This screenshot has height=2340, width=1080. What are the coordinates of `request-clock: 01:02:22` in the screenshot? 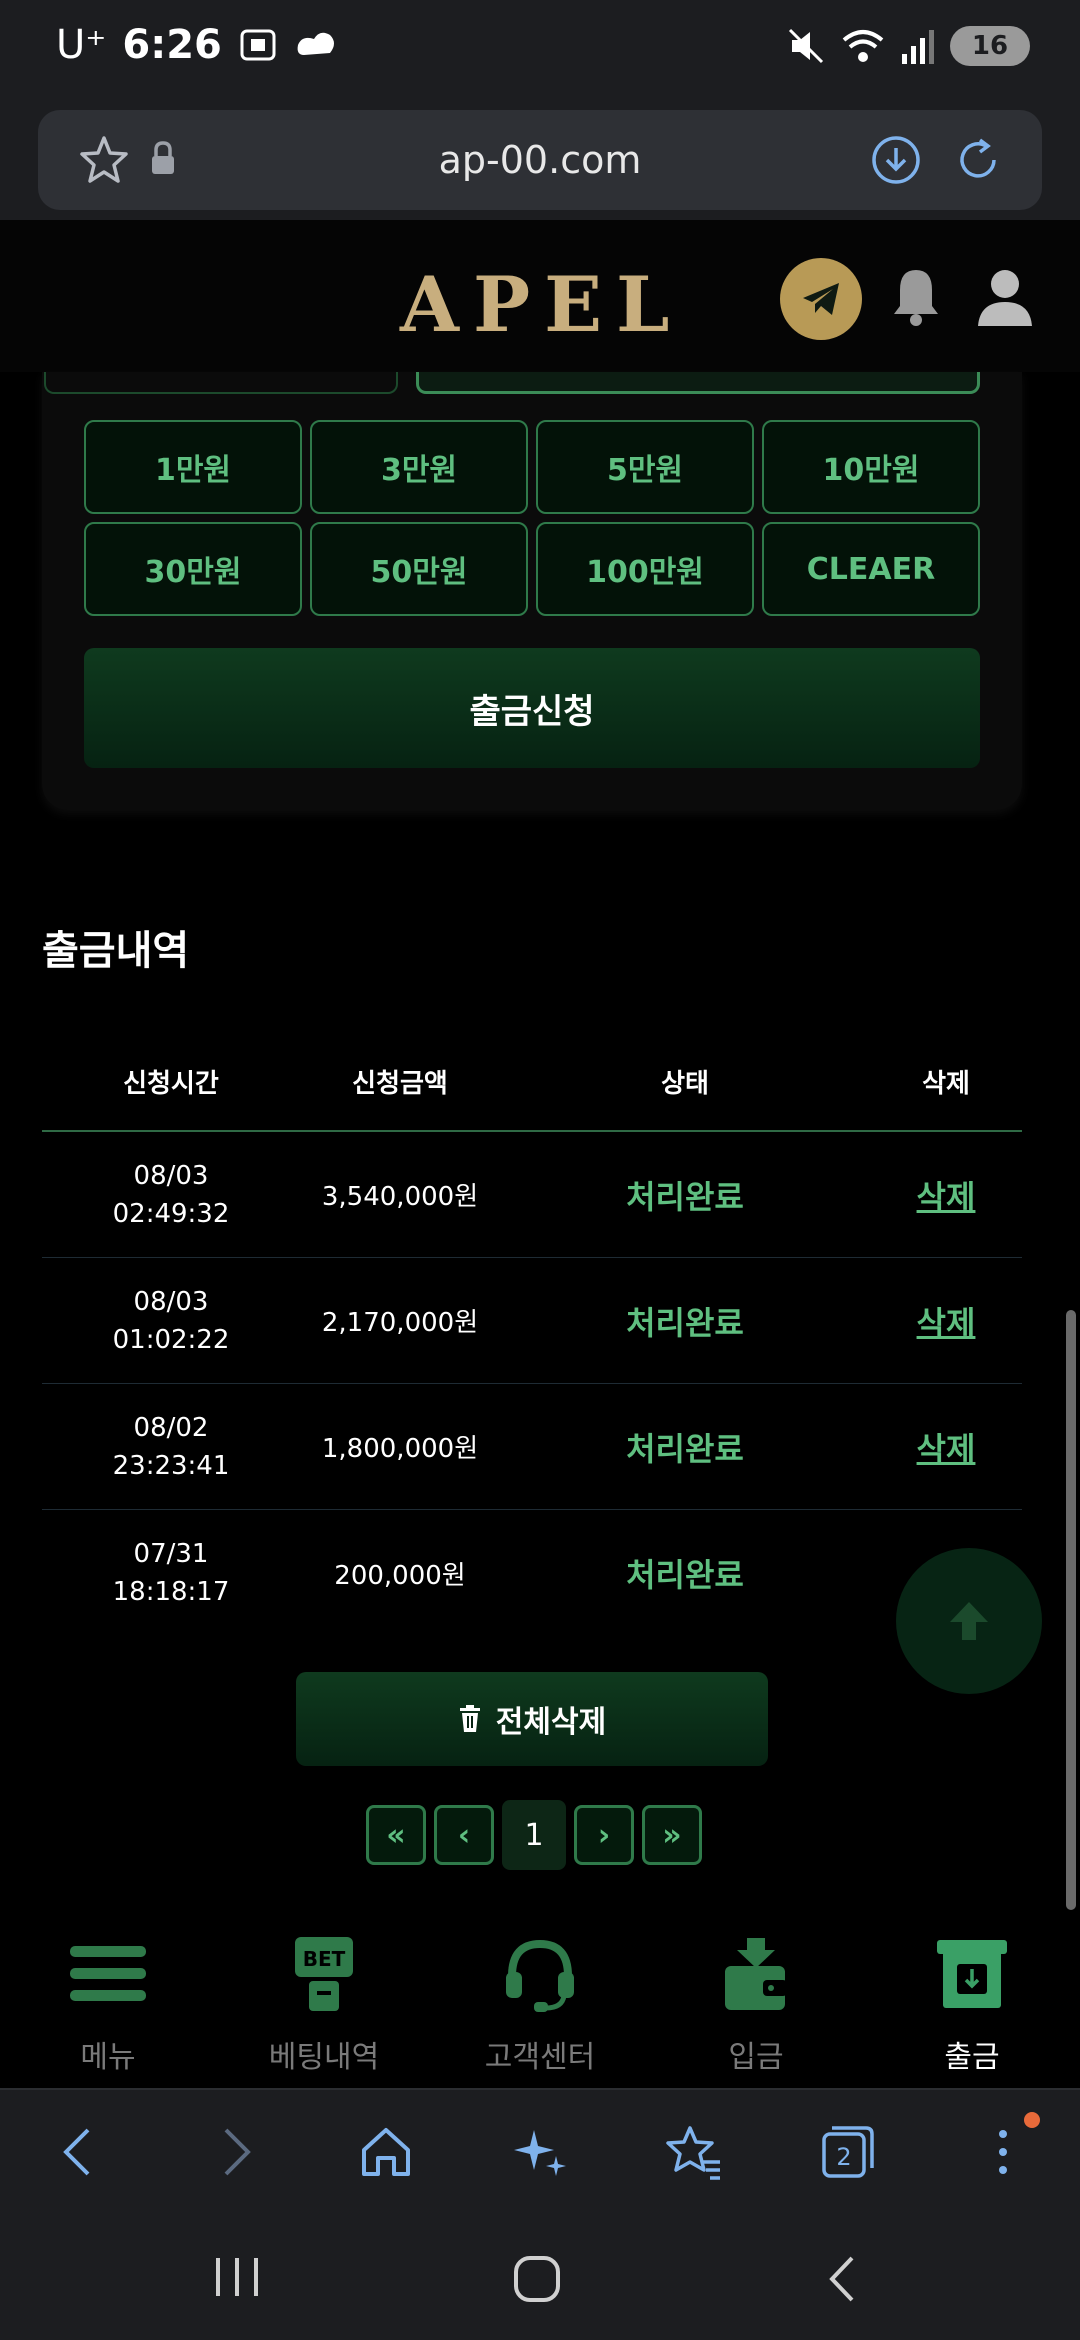 It's located at (171, 1339).